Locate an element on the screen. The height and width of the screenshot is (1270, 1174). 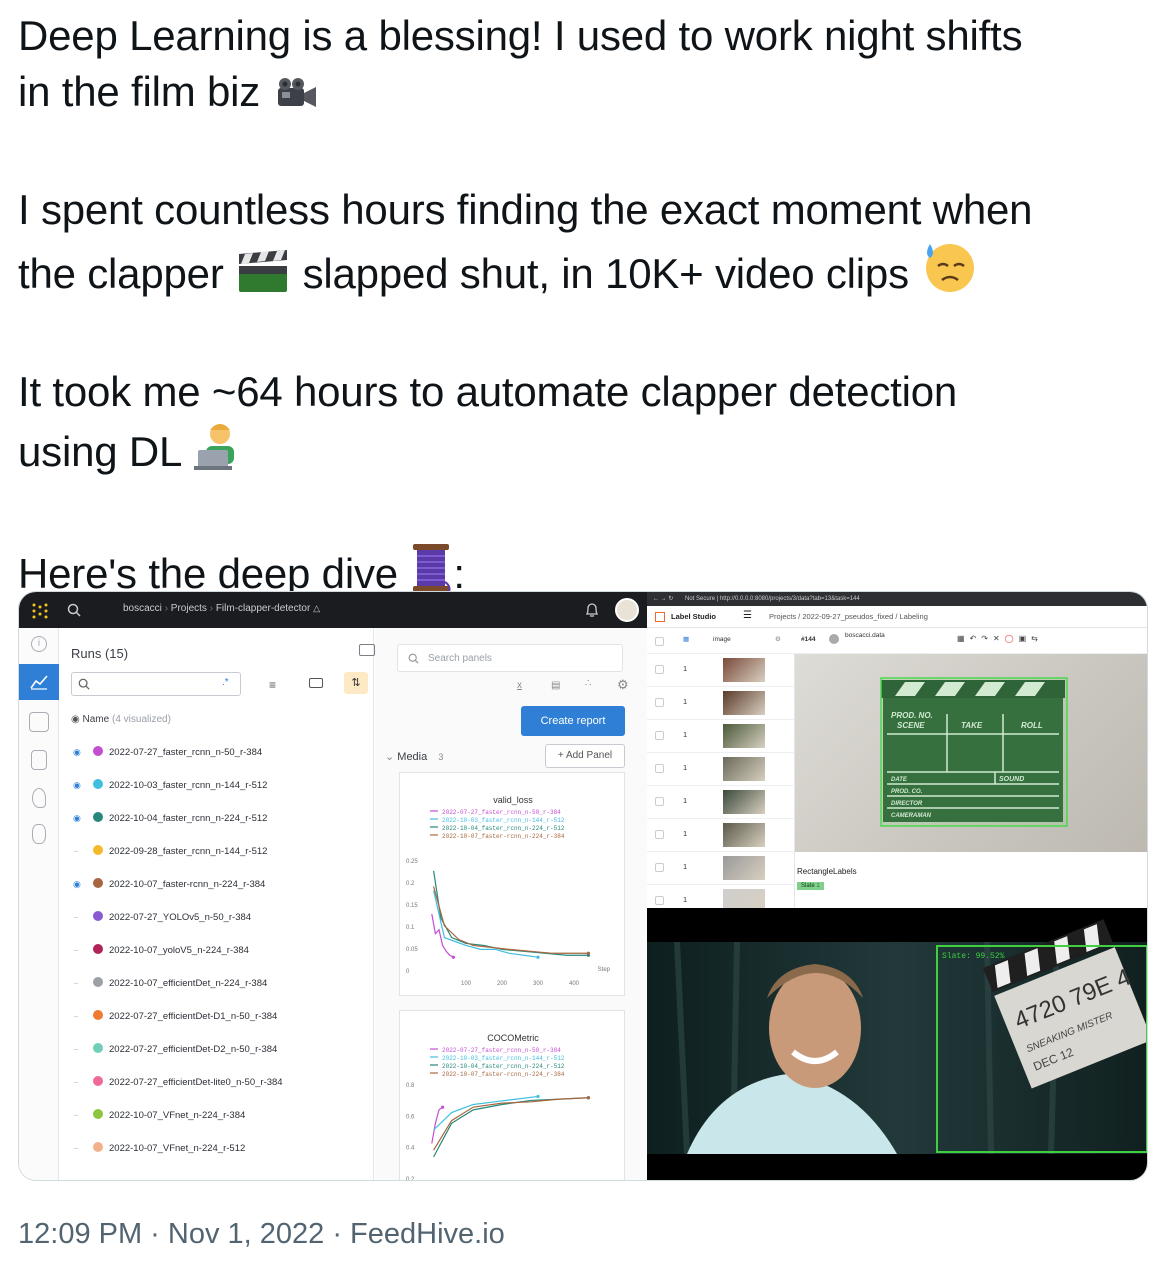
run-row: ⌣ 2022-07-27_efficientDet-D2_n-50_r-384 is located at coordinates (175, 1051).